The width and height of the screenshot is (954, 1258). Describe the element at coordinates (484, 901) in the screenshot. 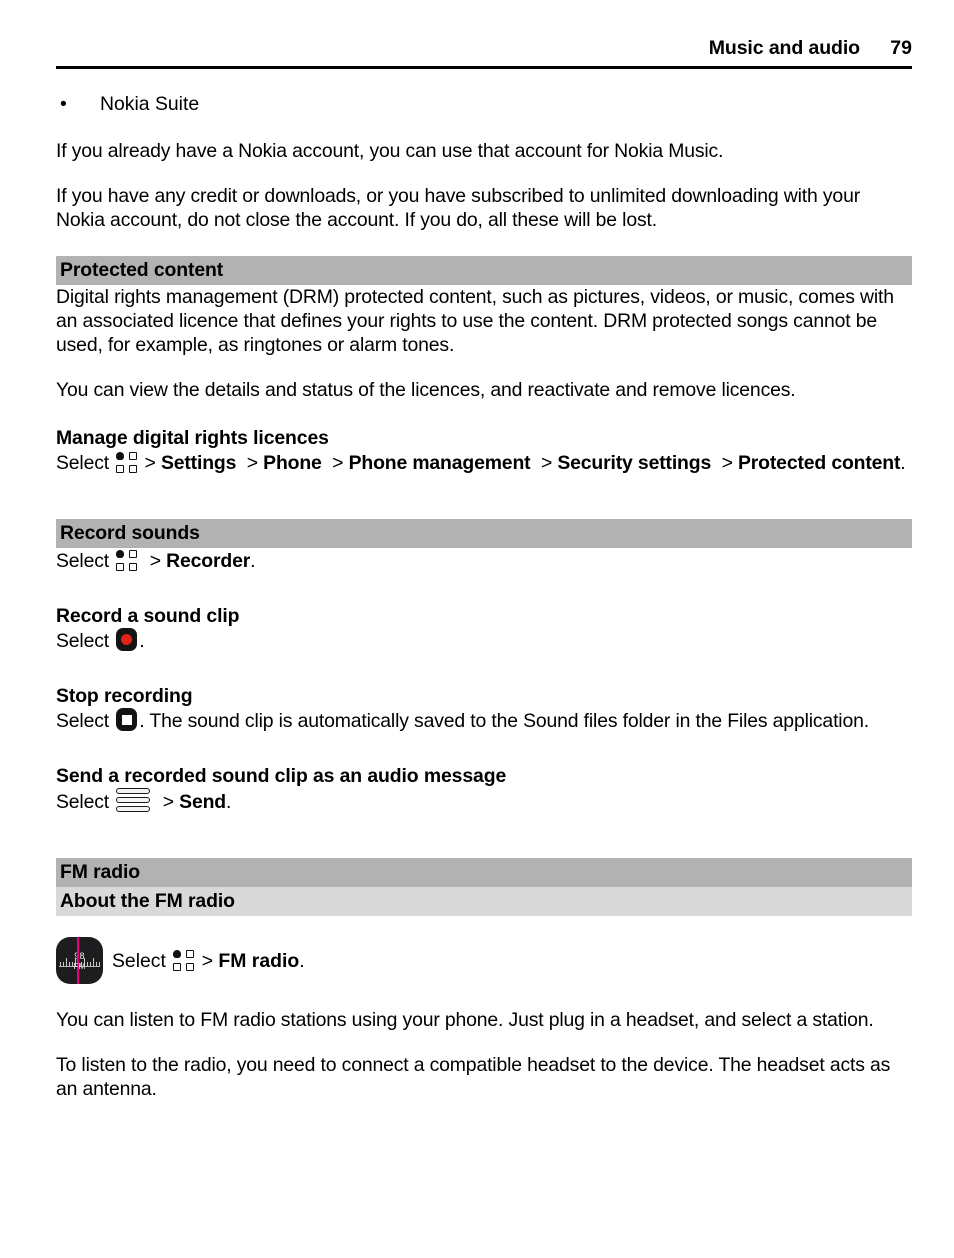

I see `section-band-about-fm-radio: About the FM radio` at that location.